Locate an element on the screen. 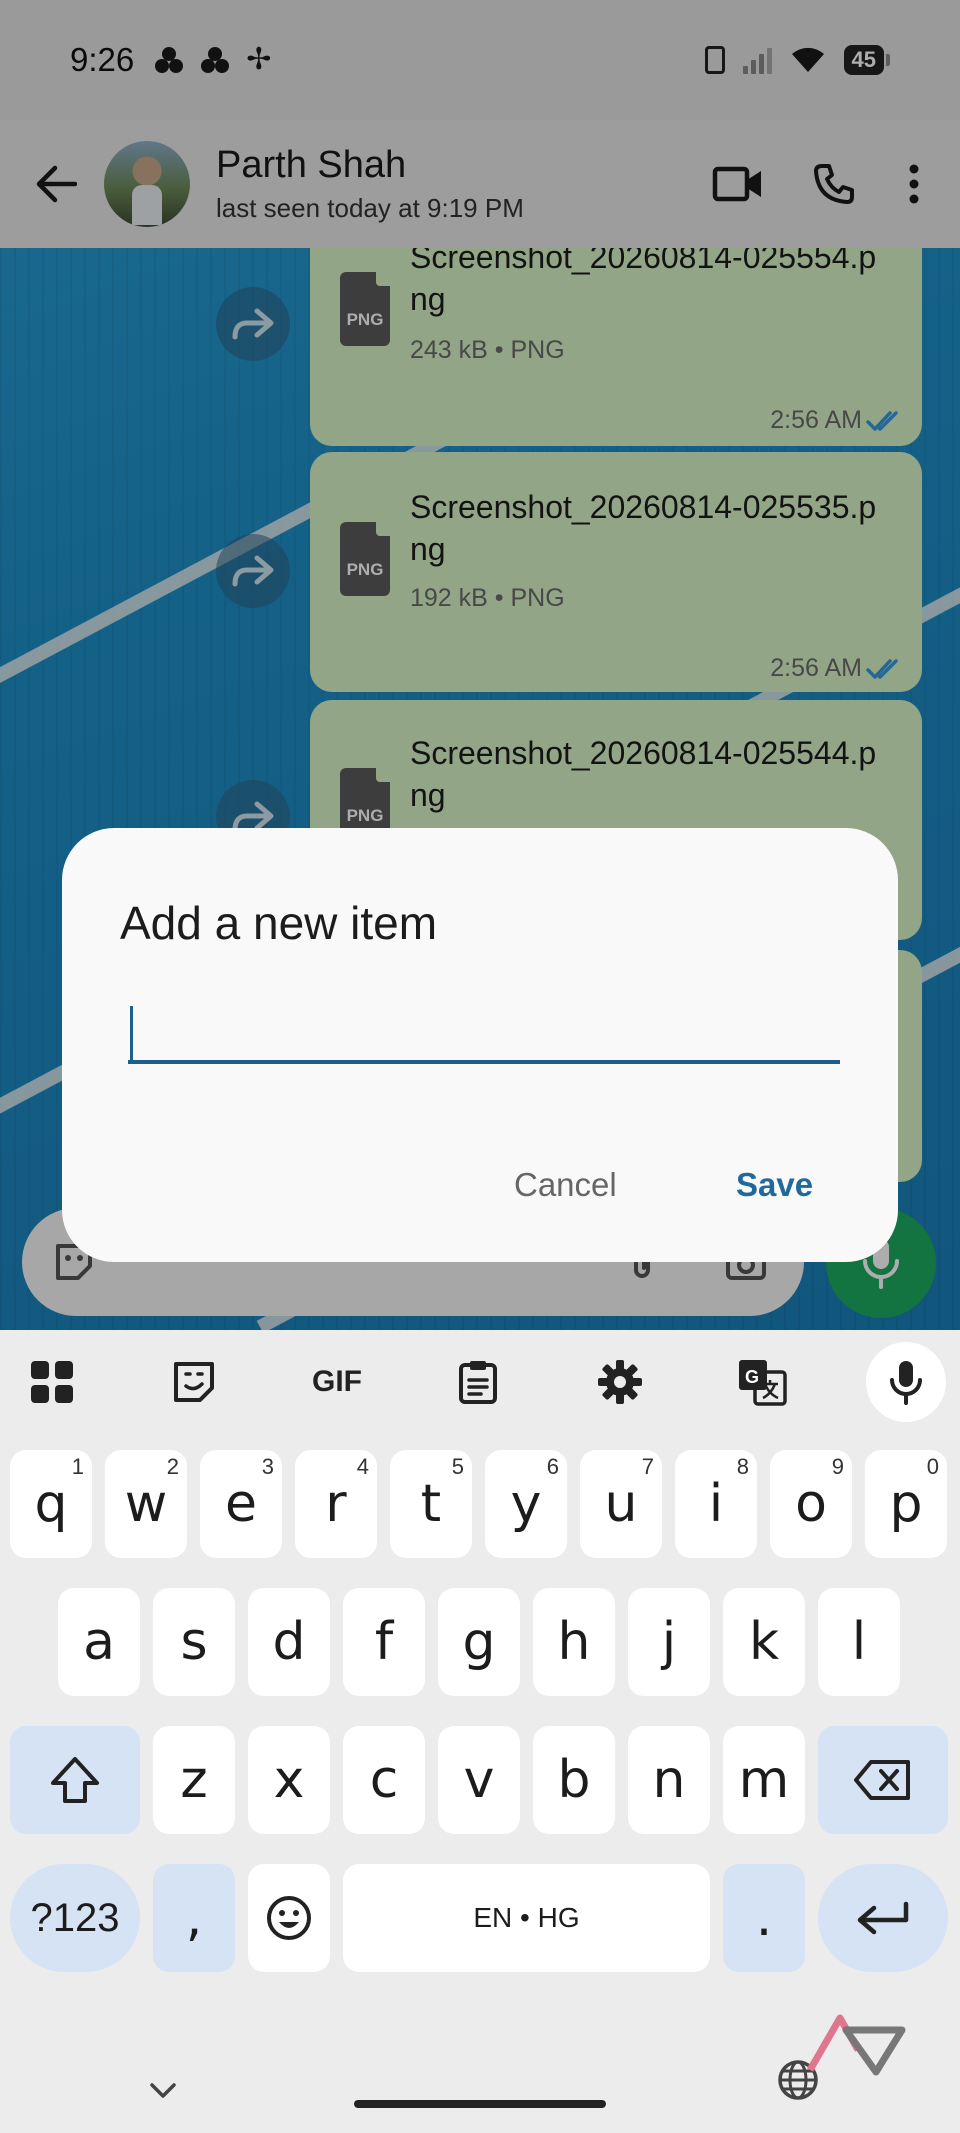  save-button: Save is located at coordinates (774, 1185).